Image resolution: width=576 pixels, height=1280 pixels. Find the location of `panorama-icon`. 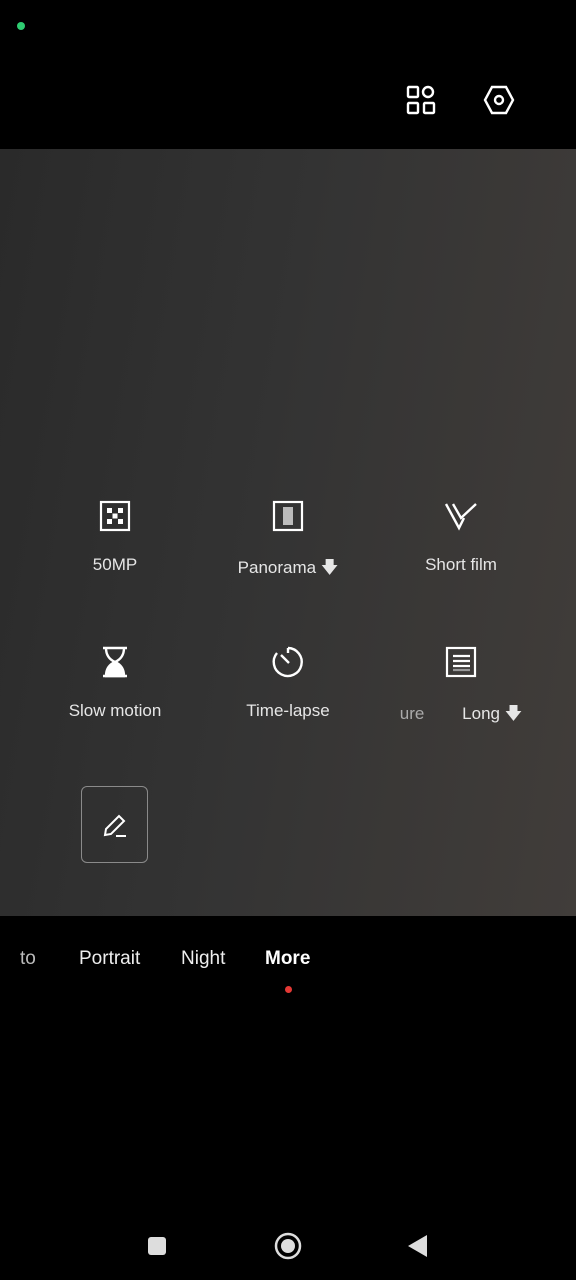

panorama-icon is located at coordinates (288, 516).